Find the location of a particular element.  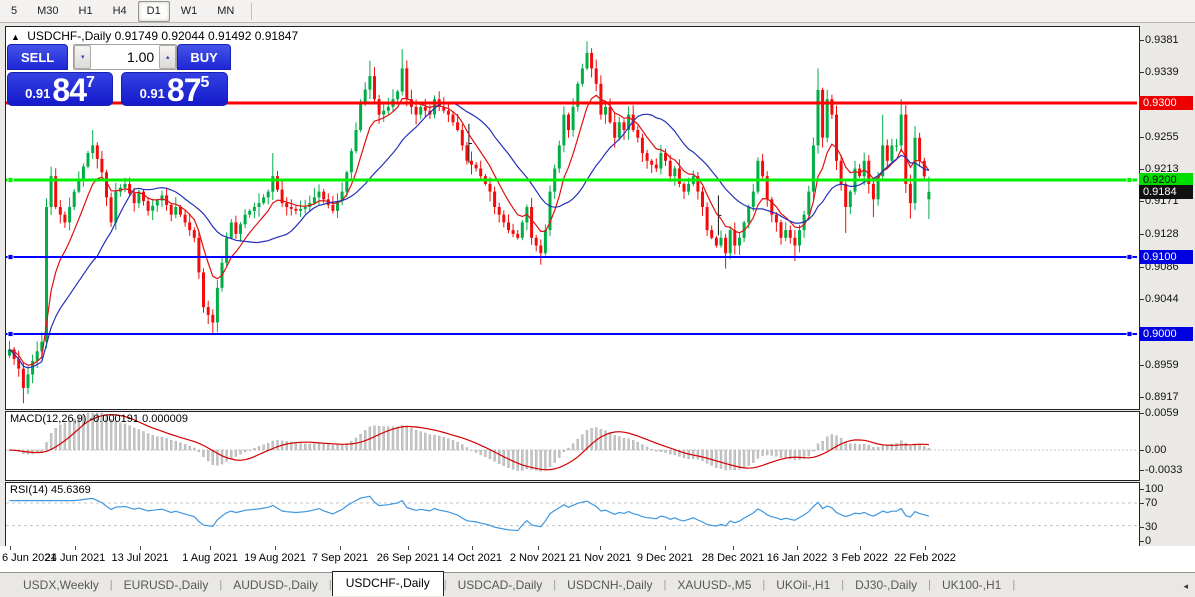

date-label: 7 Sep 2021 is located at coordinates (340, 558).